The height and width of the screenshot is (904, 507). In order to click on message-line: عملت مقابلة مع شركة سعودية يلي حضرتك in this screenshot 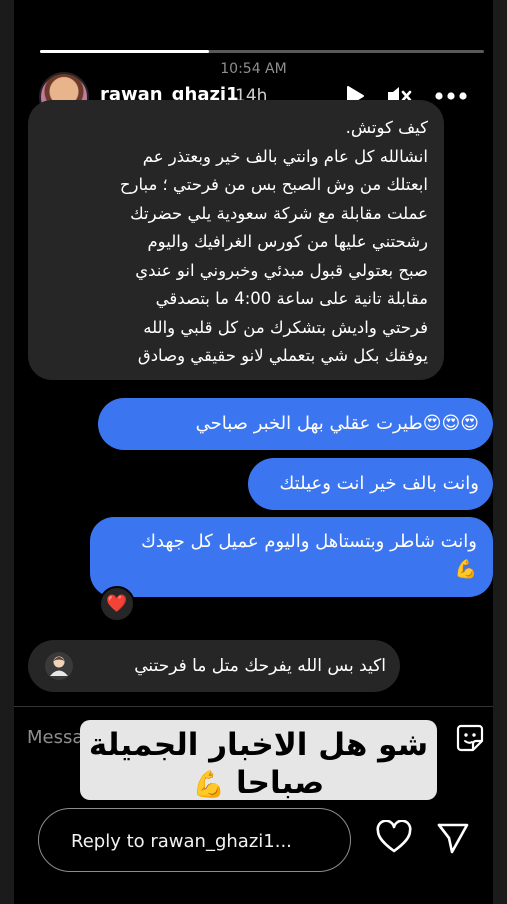, I will do `click(279, 213)`.